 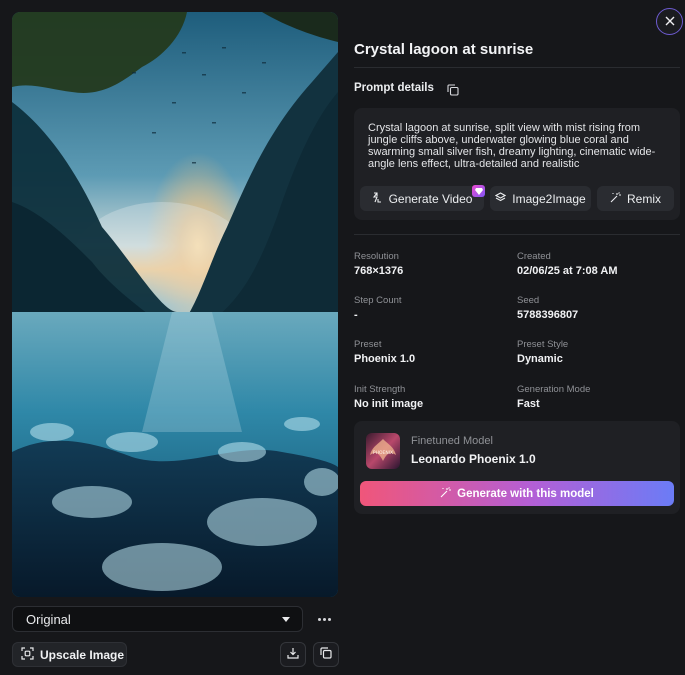 What do you see at coordinates (549, 198) in the screenshot?
I see `image2image-label: Image2Image` at bounding box center [549, 198].